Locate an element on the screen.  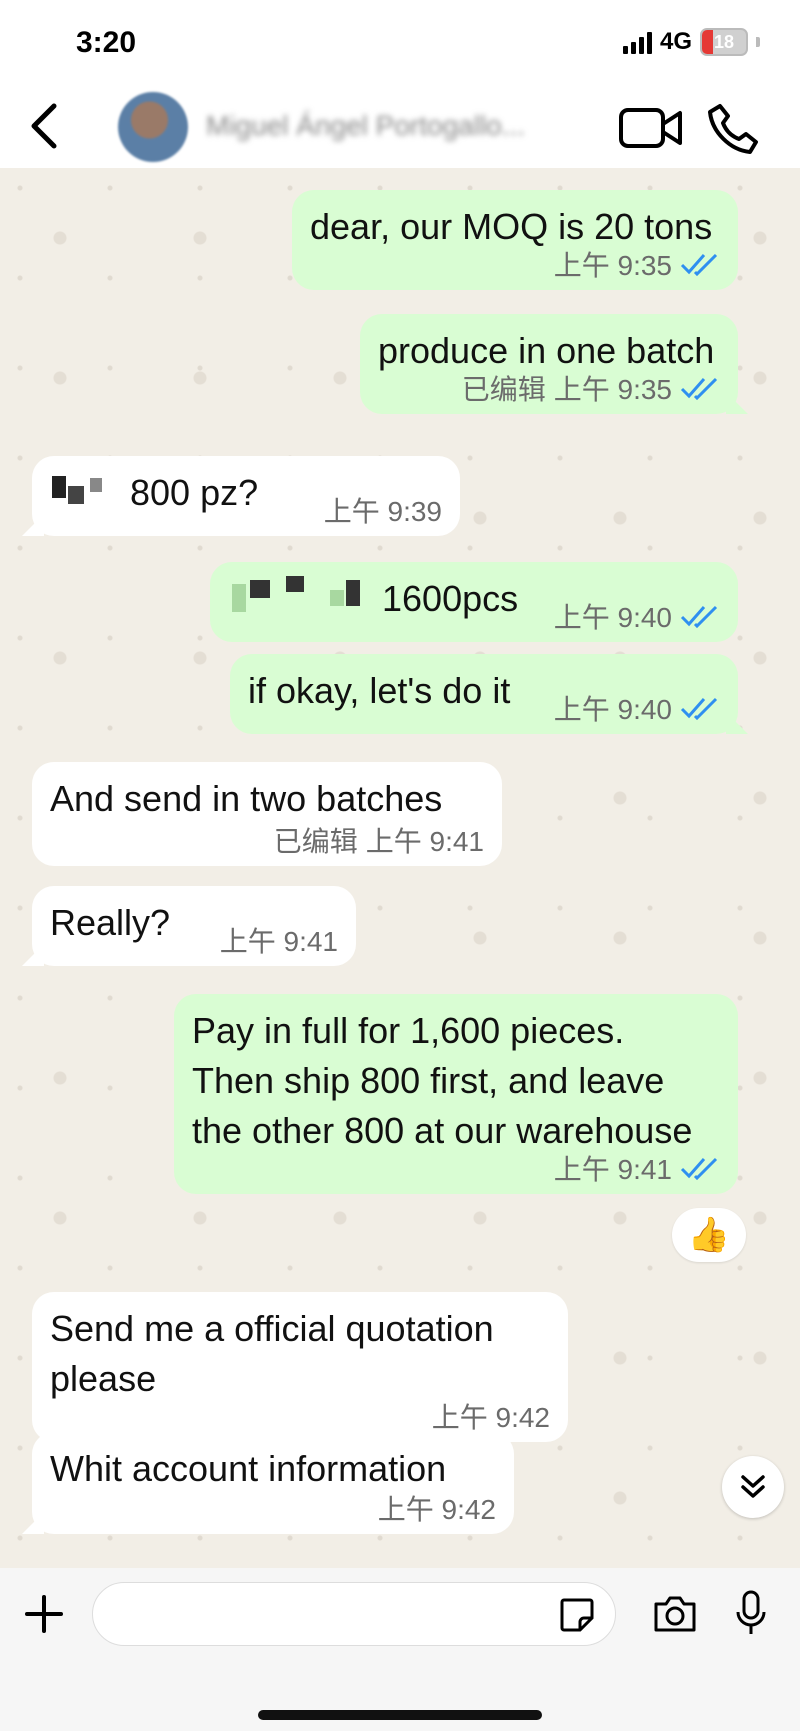
double-chevron-down-icon is located at coordinates (753, 1486).